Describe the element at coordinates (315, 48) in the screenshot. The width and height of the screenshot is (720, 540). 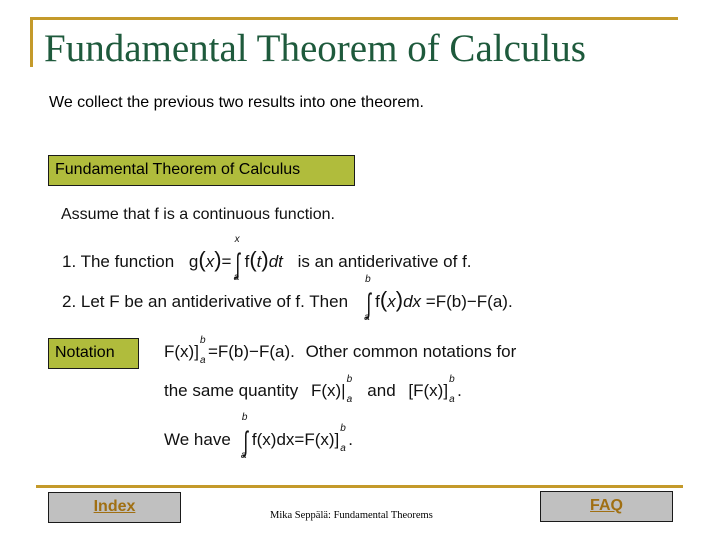
I see `slide-title: Fundamental Theorem of Calculus` at that location.